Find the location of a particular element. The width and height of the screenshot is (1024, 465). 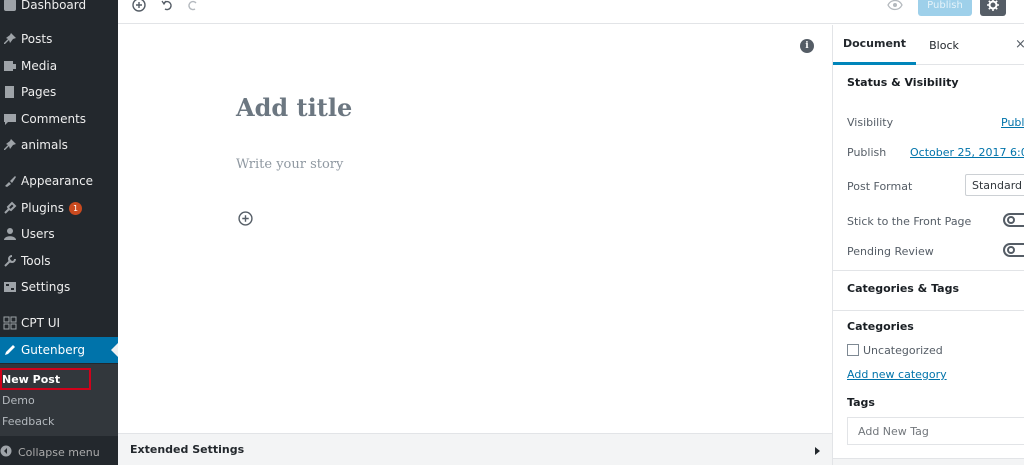

menu-label: Tools is located at coordinates (36, 261).